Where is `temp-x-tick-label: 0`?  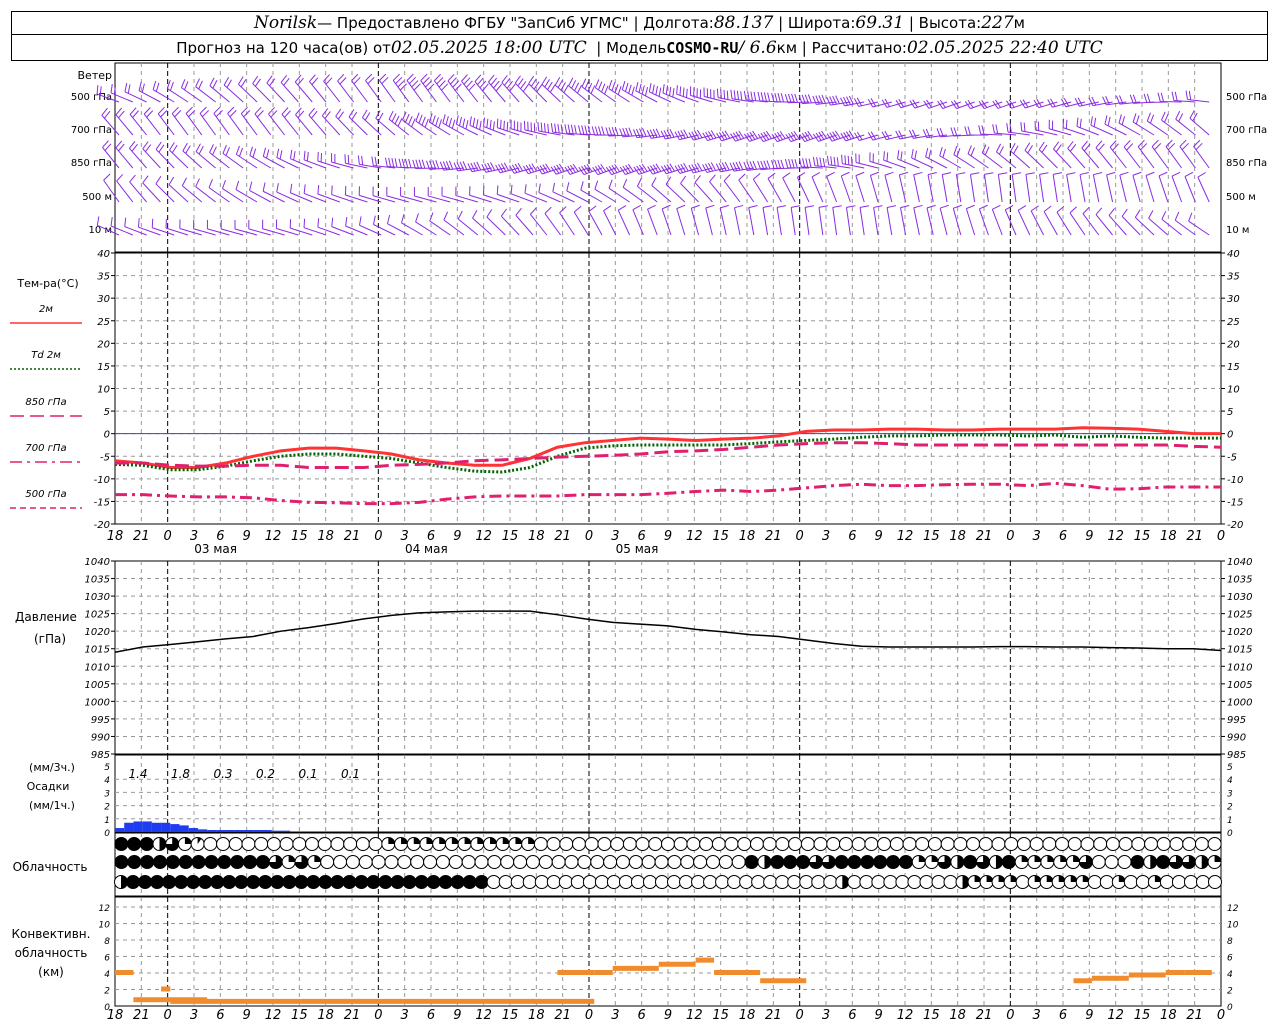 temp-x-tick-label: 0 is located at coordinates (1221, 536).